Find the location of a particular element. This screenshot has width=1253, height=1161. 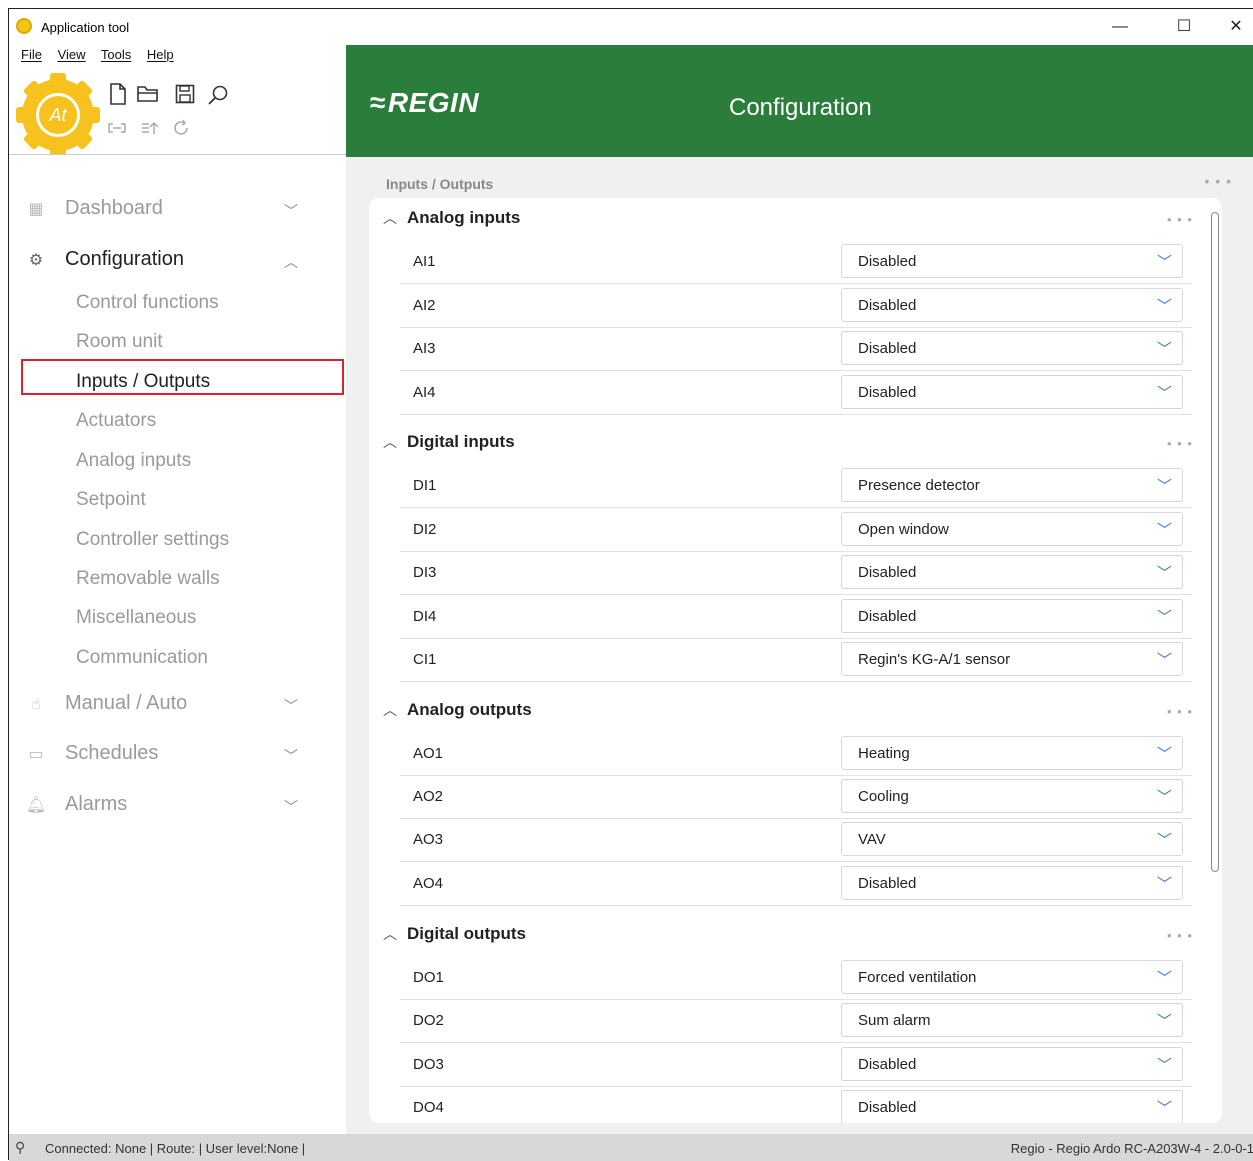

sidebar-item-analog-inputs: Analog inputs is located at coordinates (133, 461).